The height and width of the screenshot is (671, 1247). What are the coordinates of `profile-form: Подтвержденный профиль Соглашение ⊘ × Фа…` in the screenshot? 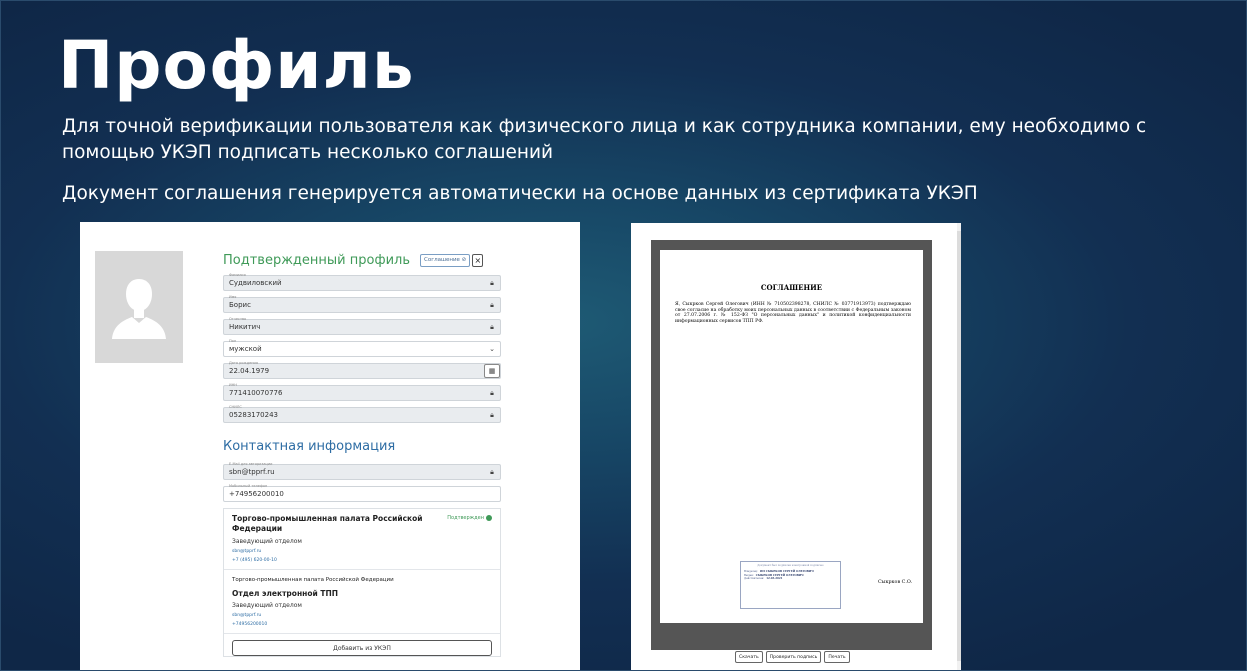 It's located at (362, 454).